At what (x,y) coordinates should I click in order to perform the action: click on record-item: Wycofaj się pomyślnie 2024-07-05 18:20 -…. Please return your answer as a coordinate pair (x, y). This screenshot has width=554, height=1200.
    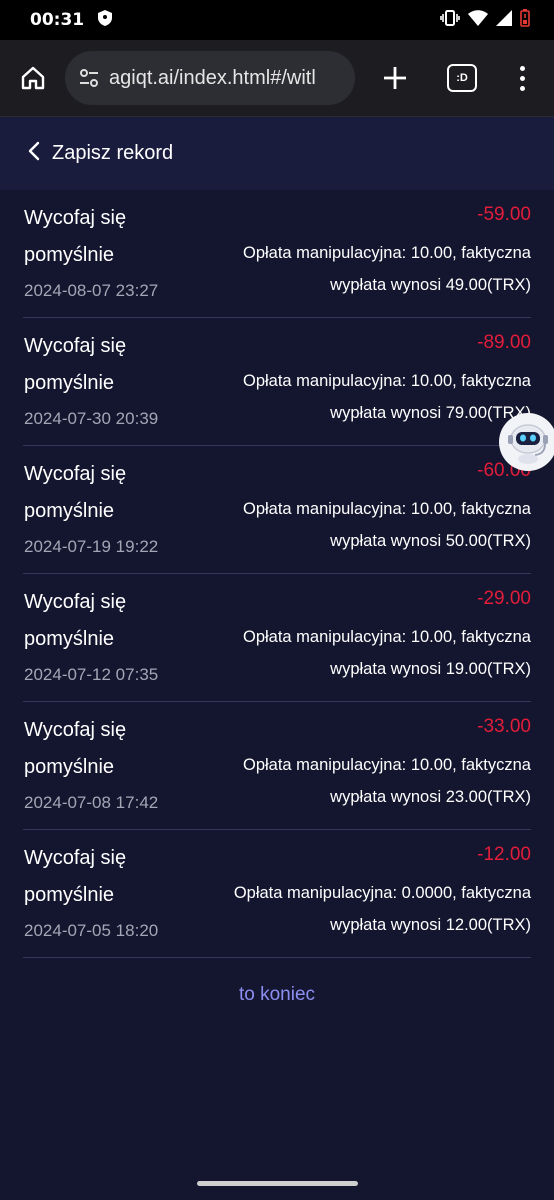
    Looking at the image, I should click on (277, 894).